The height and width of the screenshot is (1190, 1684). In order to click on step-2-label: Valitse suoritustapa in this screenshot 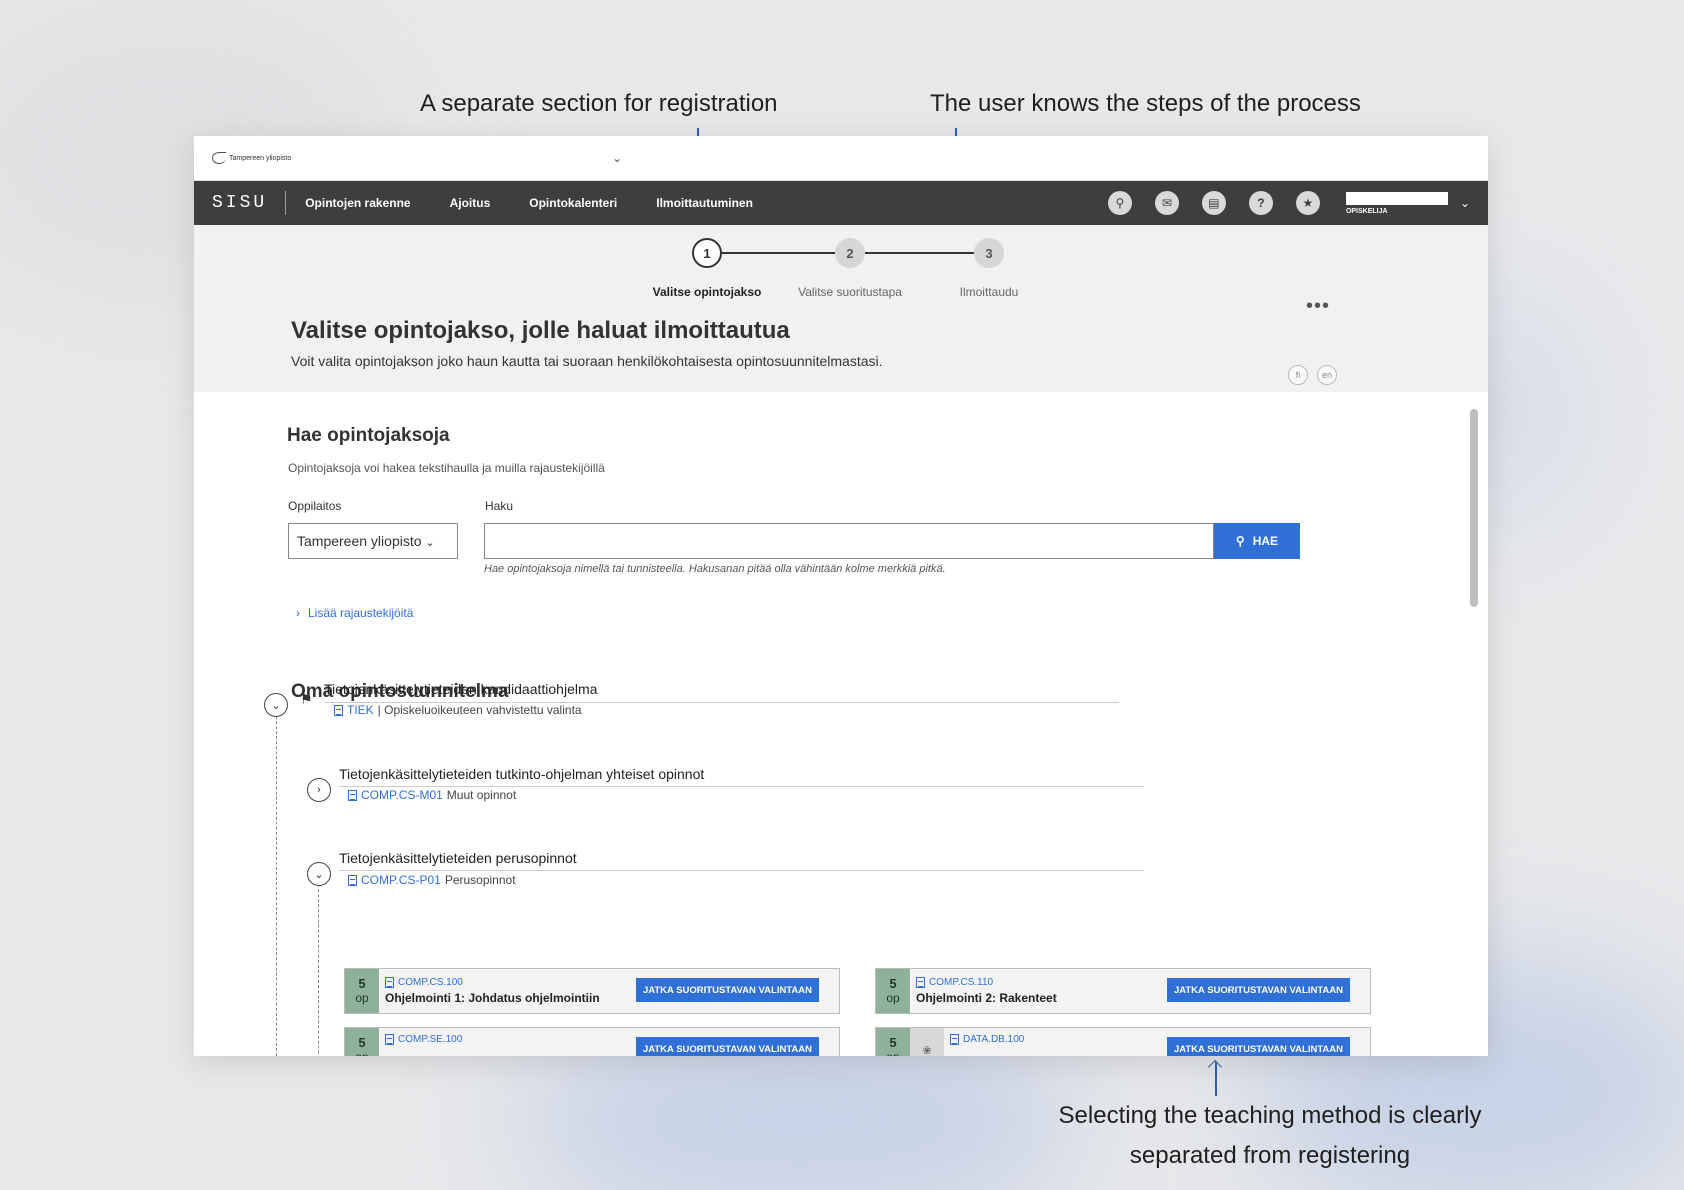, I will do `click(850, 292)`.